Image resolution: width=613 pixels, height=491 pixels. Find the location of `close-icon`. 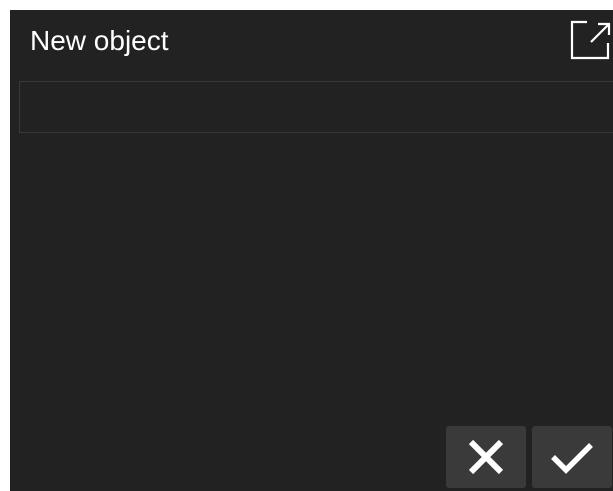

close-icon is located at coordinates (486, 457).